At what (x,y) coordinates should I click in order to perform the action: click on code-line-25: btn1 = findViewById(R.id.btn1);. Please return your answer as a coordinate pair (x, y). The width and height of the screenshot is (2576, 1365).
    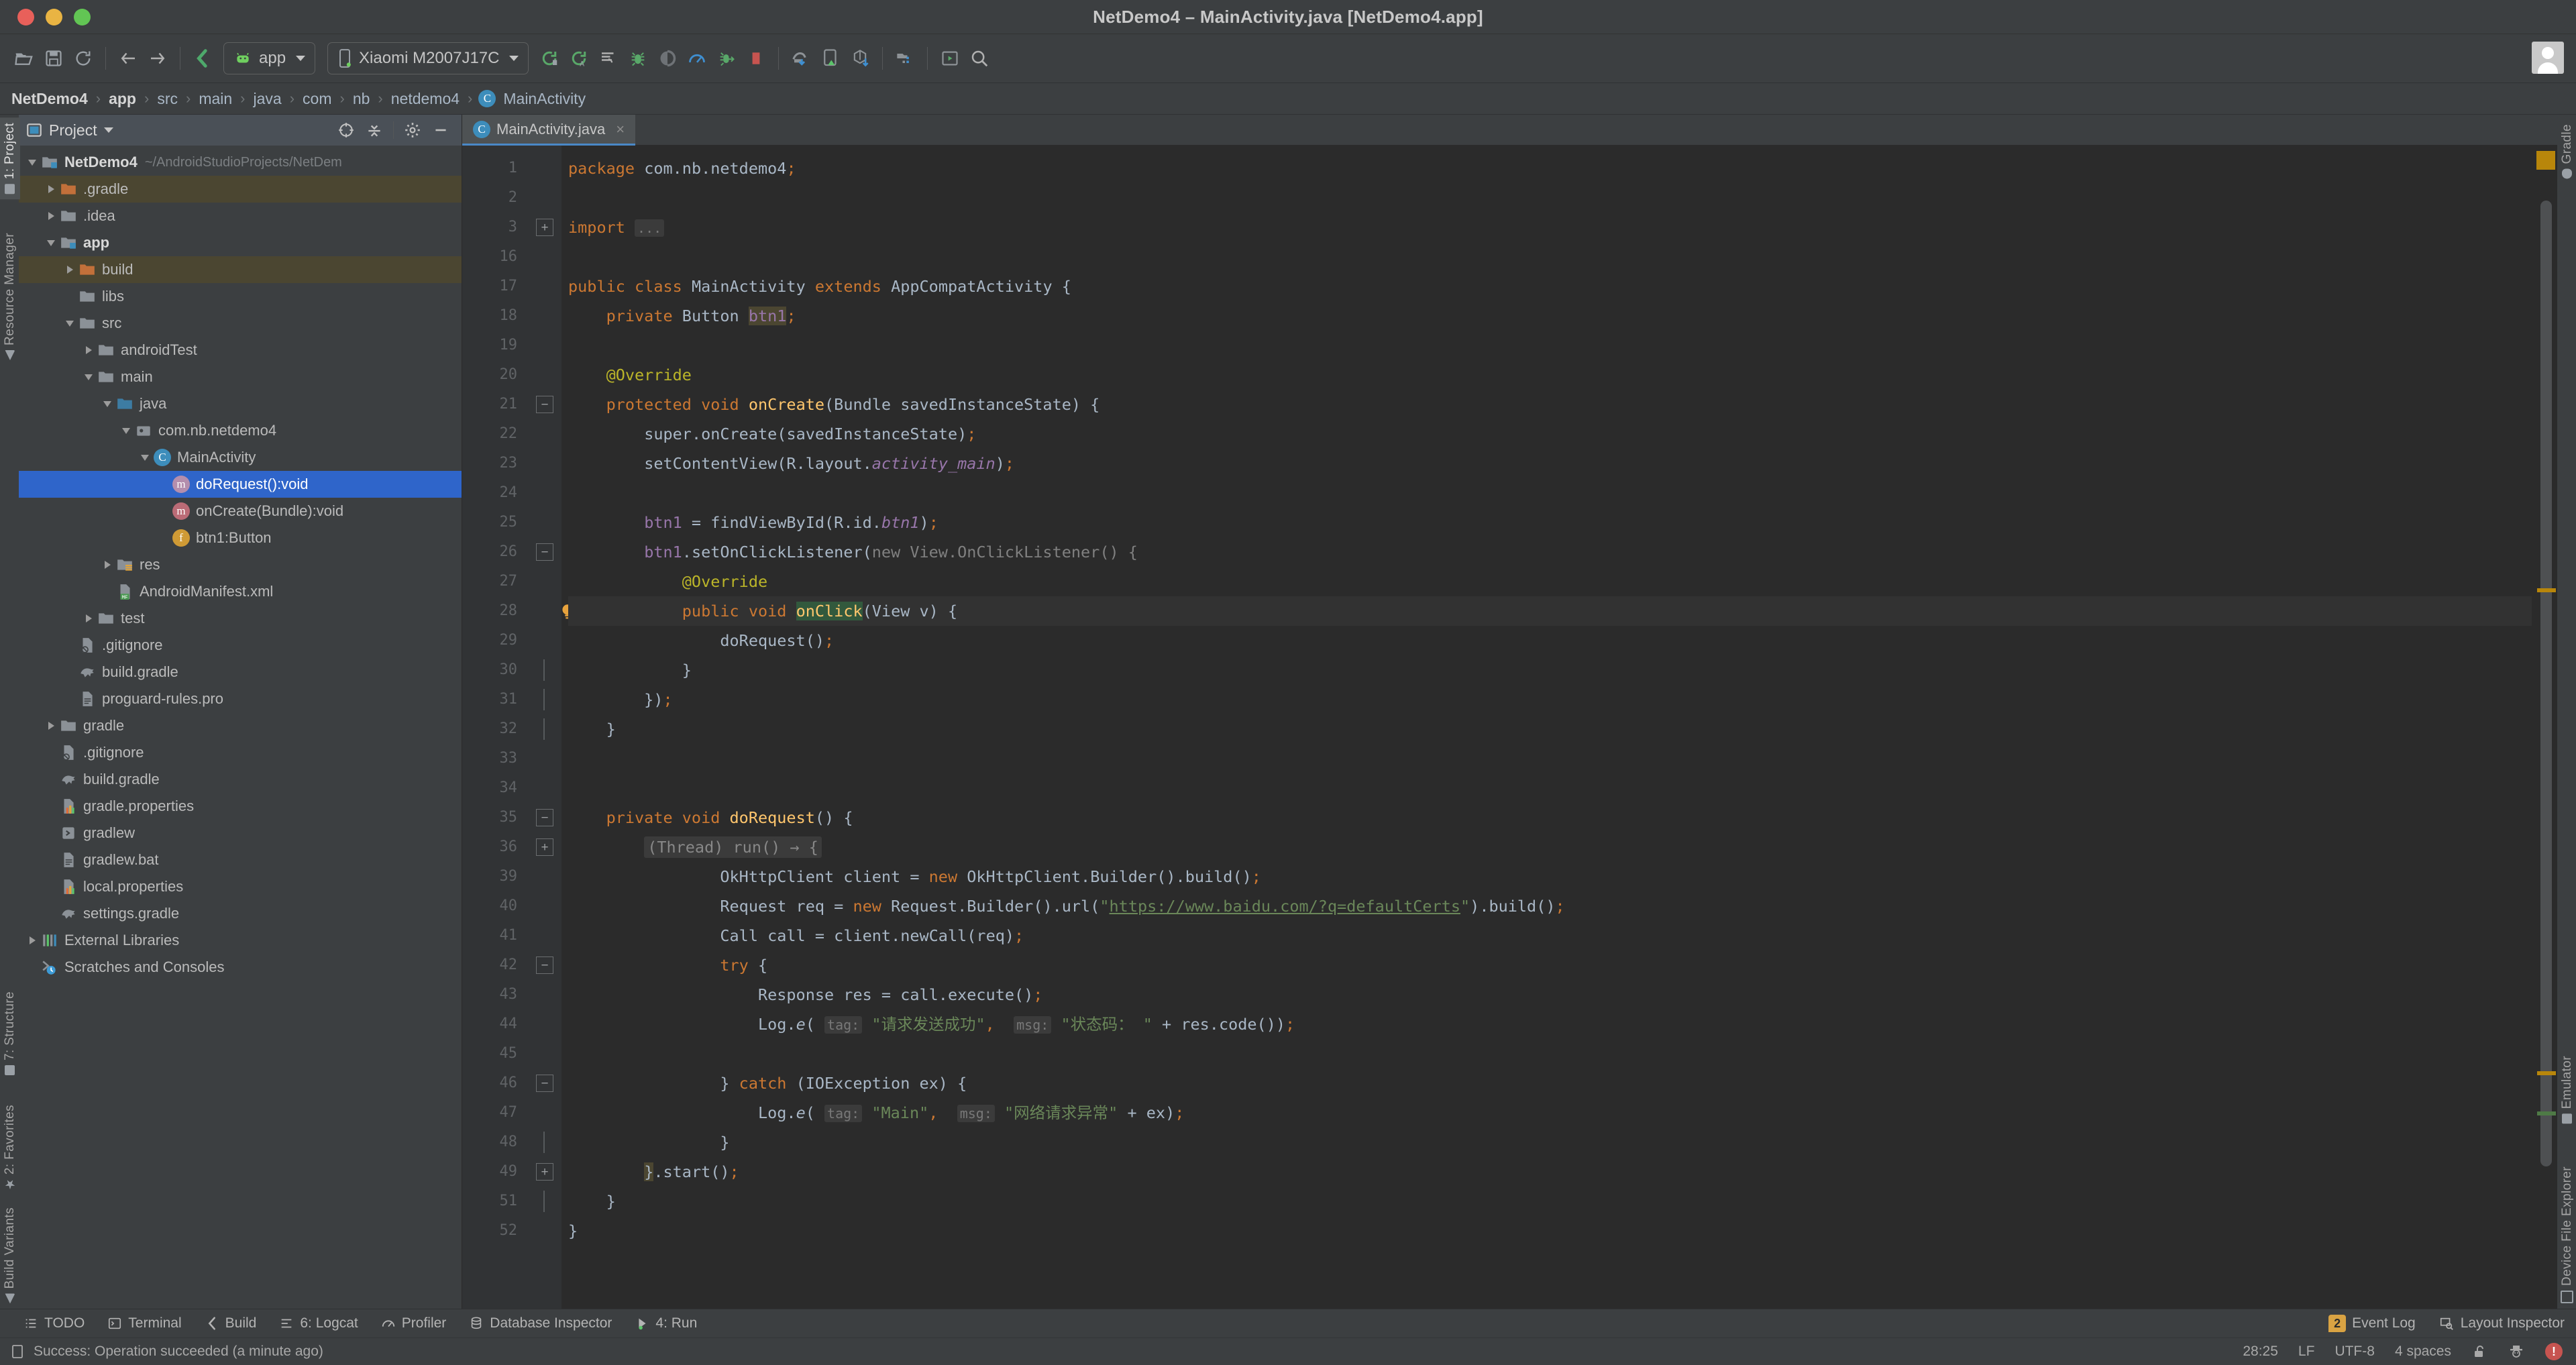
    Looking at the image, I should click on (1562, 523).